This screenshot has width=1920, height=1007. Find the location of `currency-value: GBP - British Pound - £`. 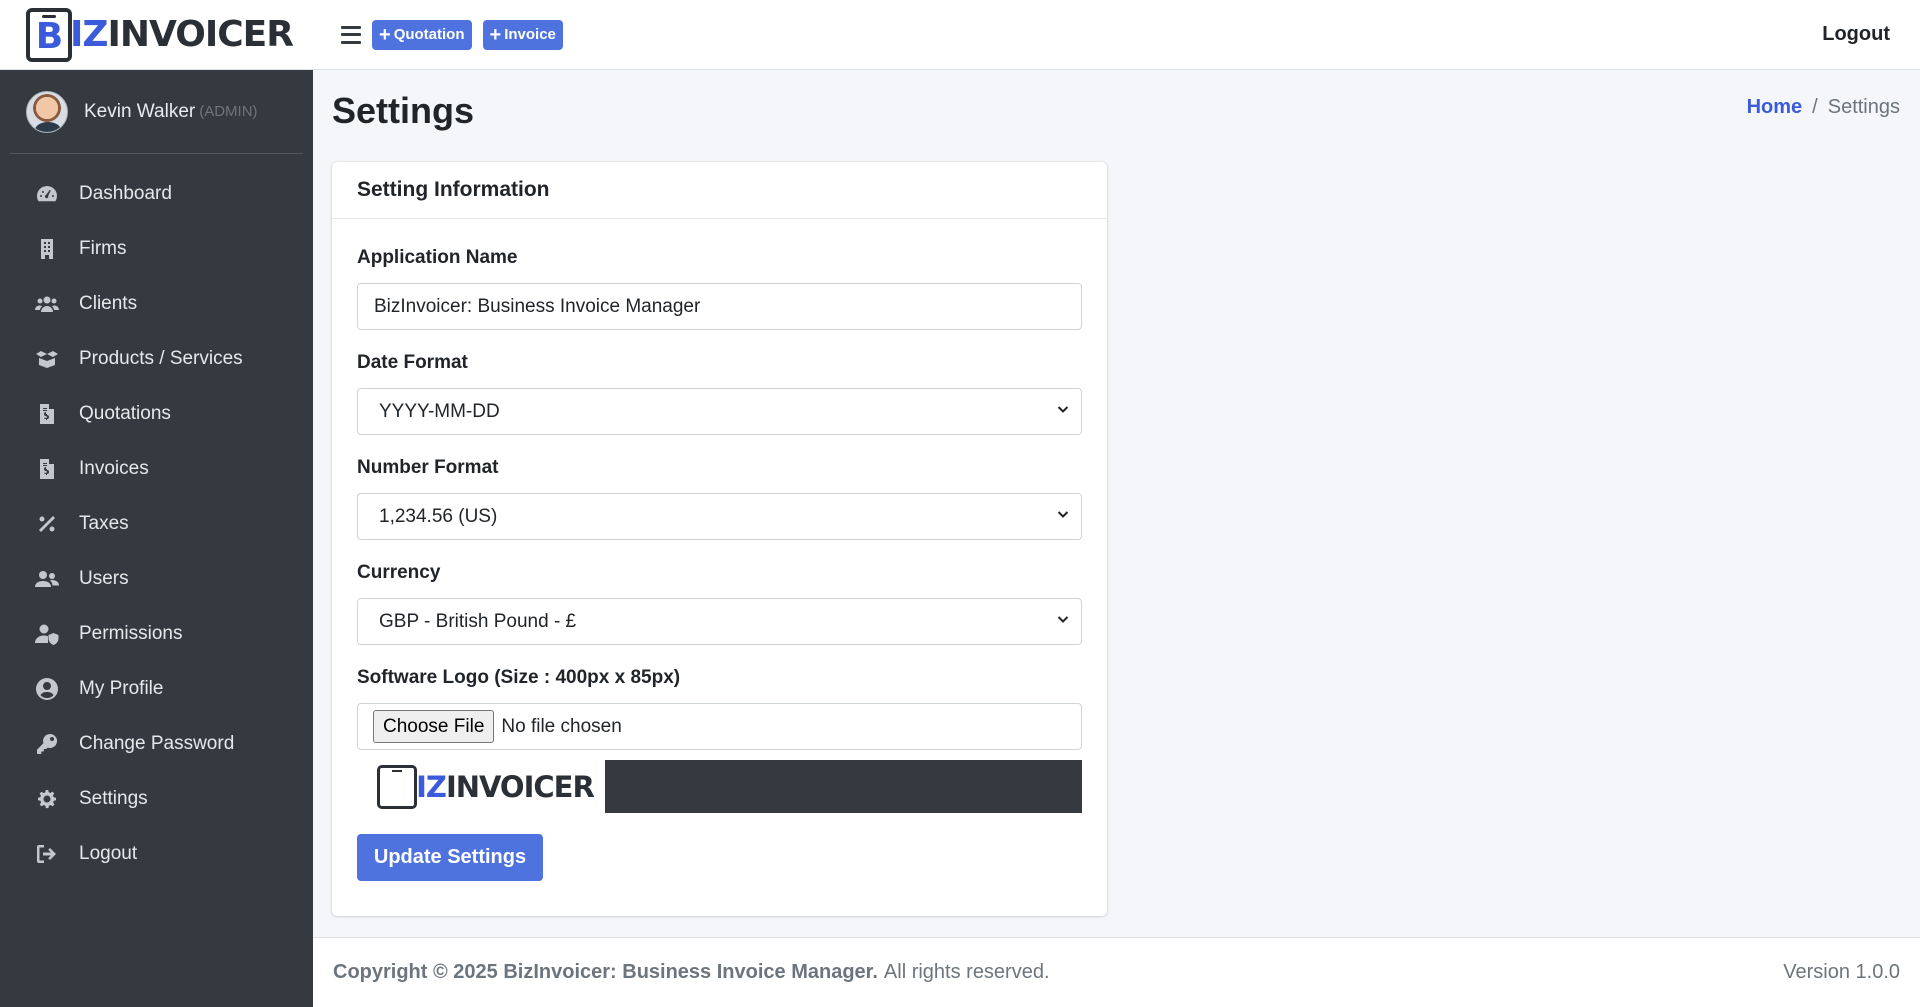

currency-value: GBP - British Pound - £ is located at coordinates (478, 621).